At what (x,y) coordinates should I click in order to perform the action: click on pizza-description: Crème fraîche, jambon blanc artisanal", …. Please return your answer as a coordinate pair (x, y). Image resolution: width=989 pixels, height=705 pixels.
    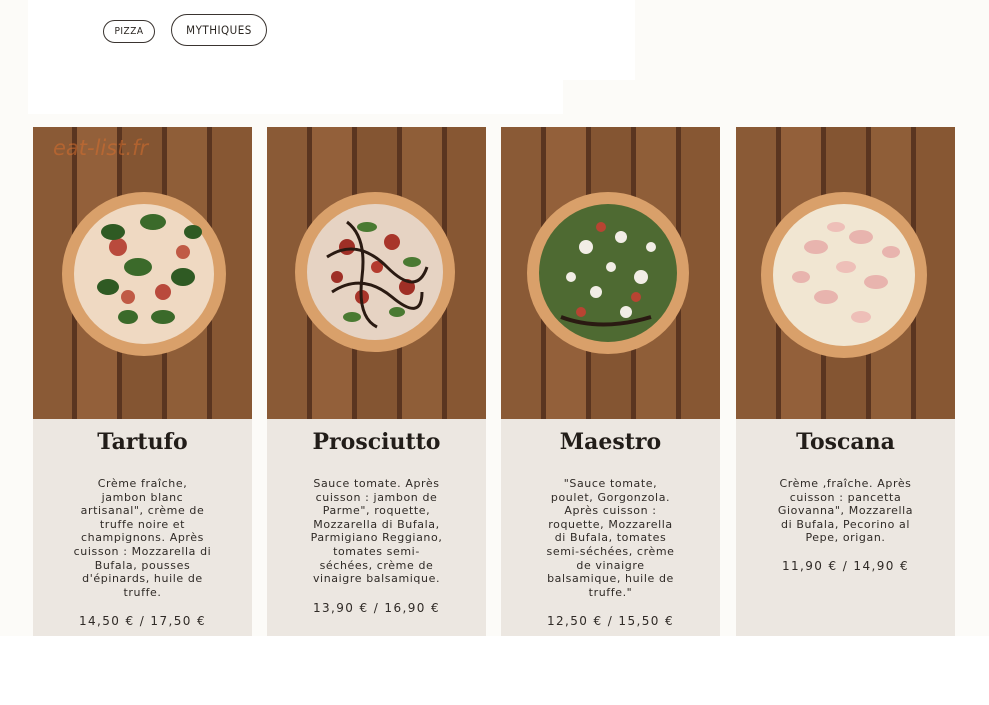
    Looking at the image, I should click on (142, 538).